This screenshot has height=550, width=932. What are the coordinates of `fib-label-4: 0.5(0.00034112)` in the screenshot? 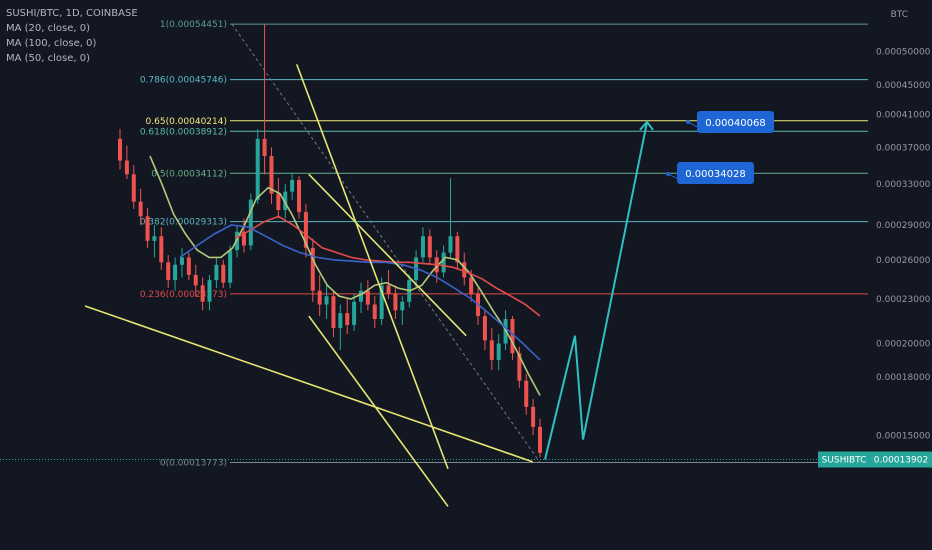 It's located at (189, 174).